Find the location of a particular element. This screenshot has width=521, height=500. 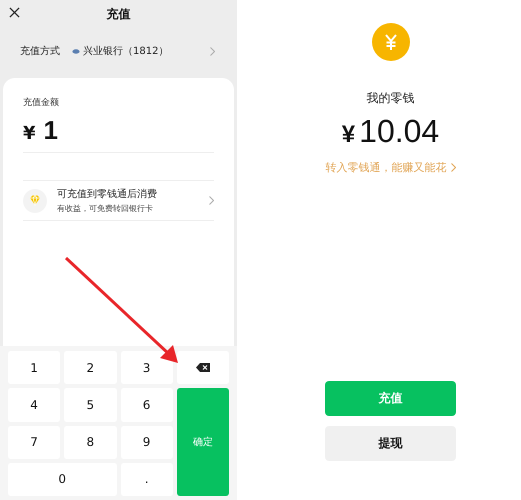

promo-subtitle: 有收益，可免费转回银行卡 is located at coordinates (105, 208).